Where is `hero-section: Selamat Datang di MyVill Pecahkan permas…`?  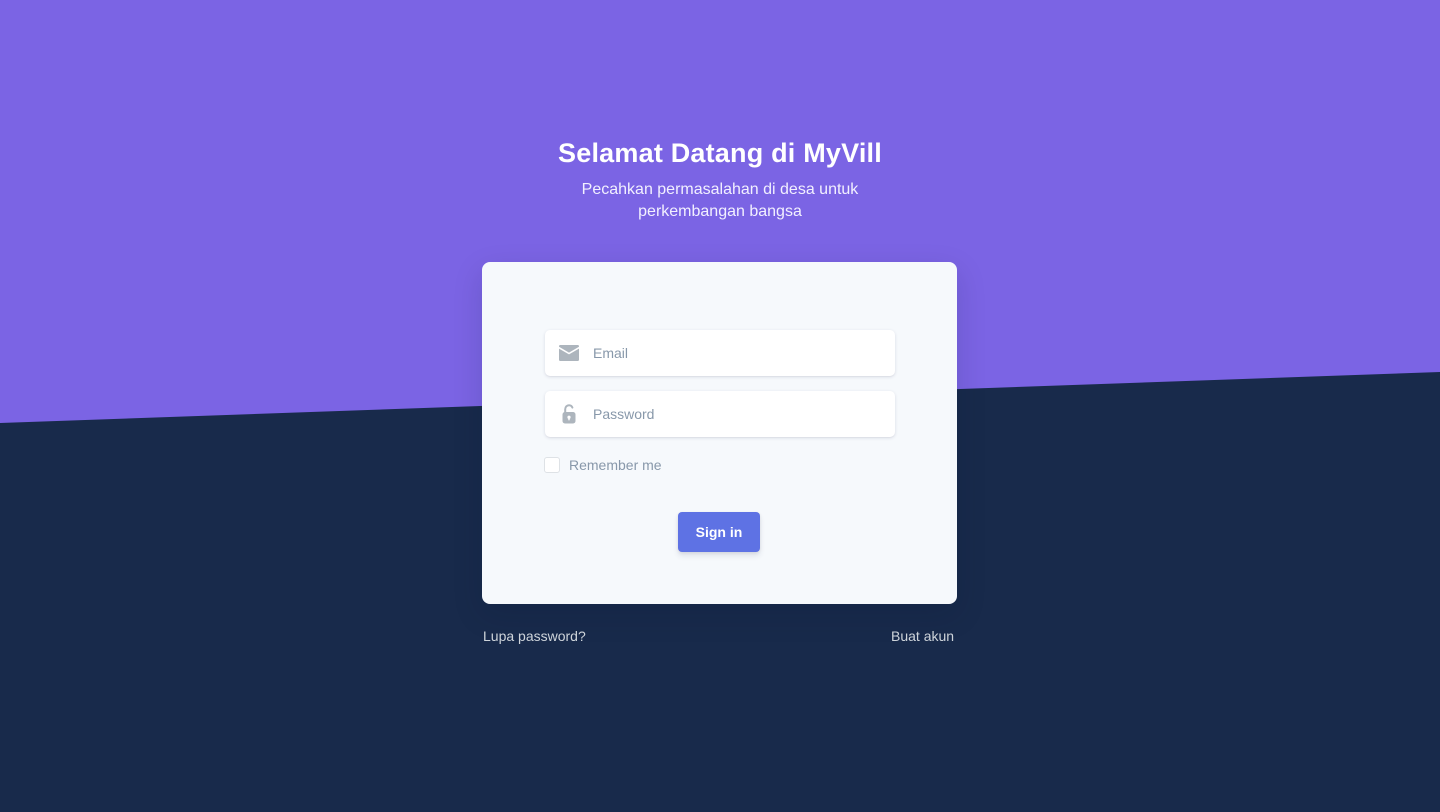 hero-section: Selamat Datang di MyVill Pecahkan permas… is located at coordinates (720, 179).